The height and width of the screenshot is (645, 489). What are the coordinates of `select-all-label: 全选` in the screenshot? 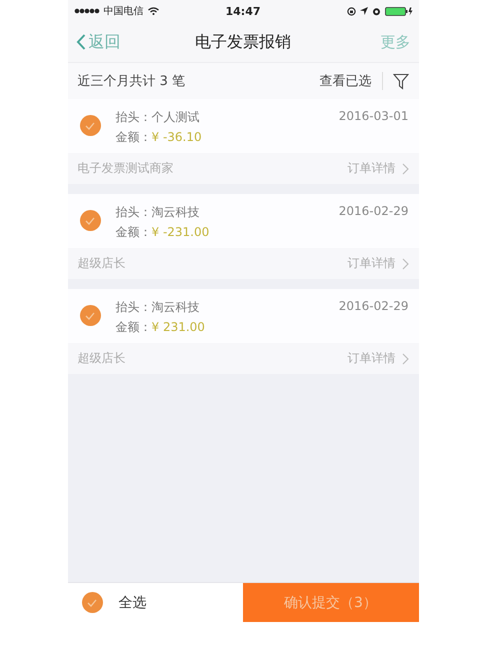 It's located at (132, 603).